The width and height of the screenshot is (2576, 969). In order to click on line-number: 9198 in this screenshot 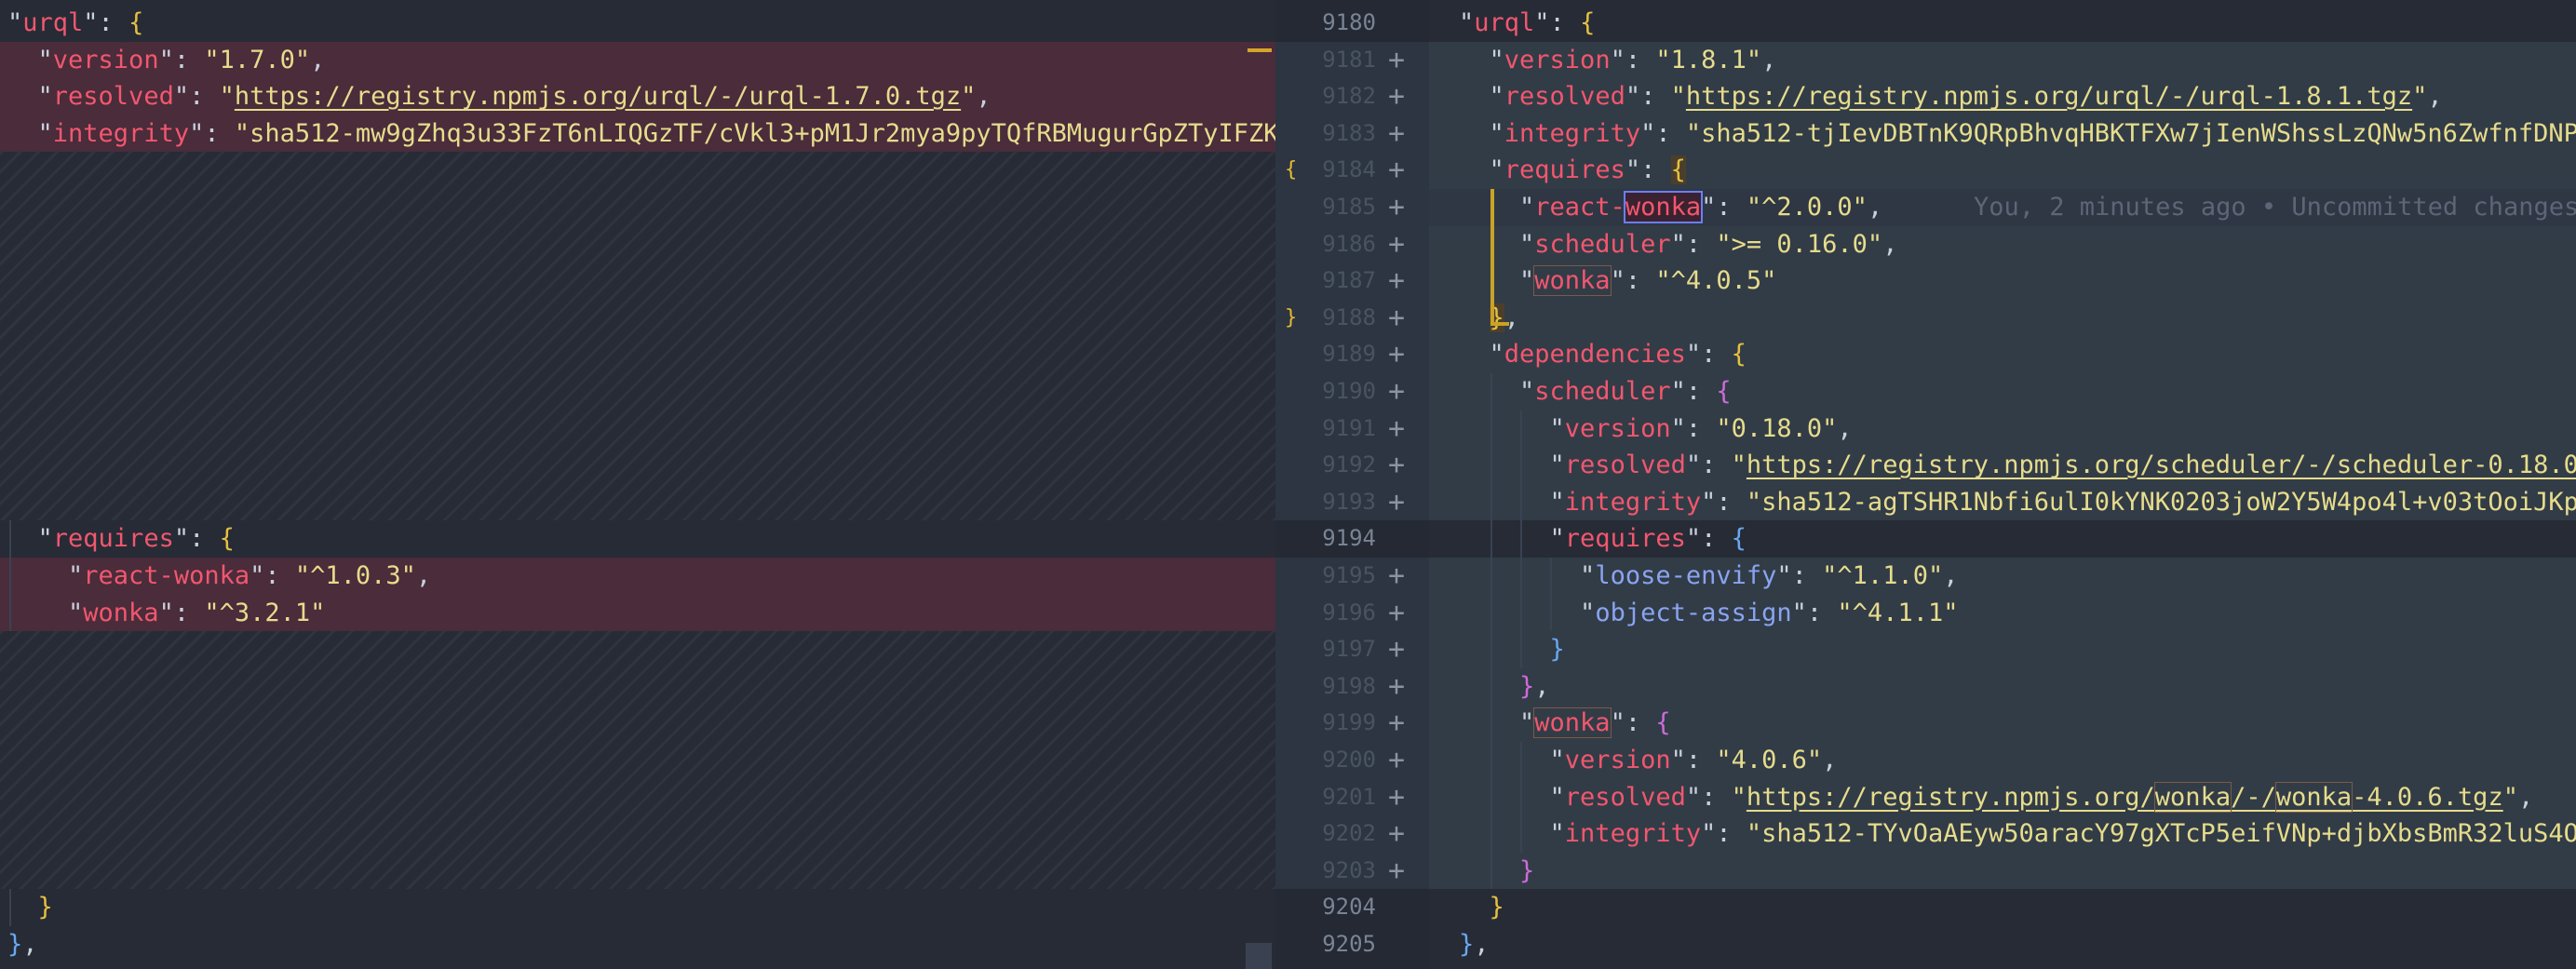, I will do `click(1349, 685)`.